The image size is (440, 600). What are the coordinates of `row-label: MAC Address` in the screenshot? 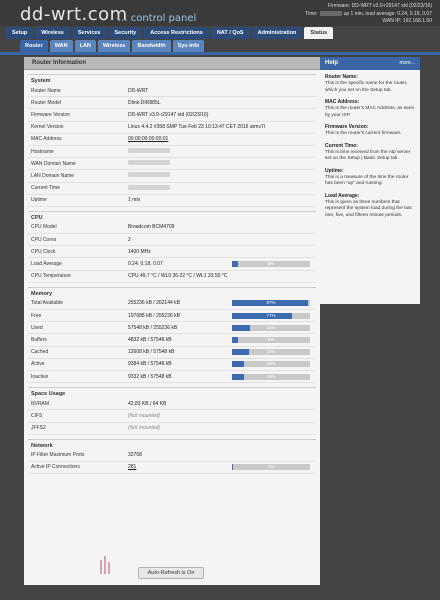 It's located at (46, 139).